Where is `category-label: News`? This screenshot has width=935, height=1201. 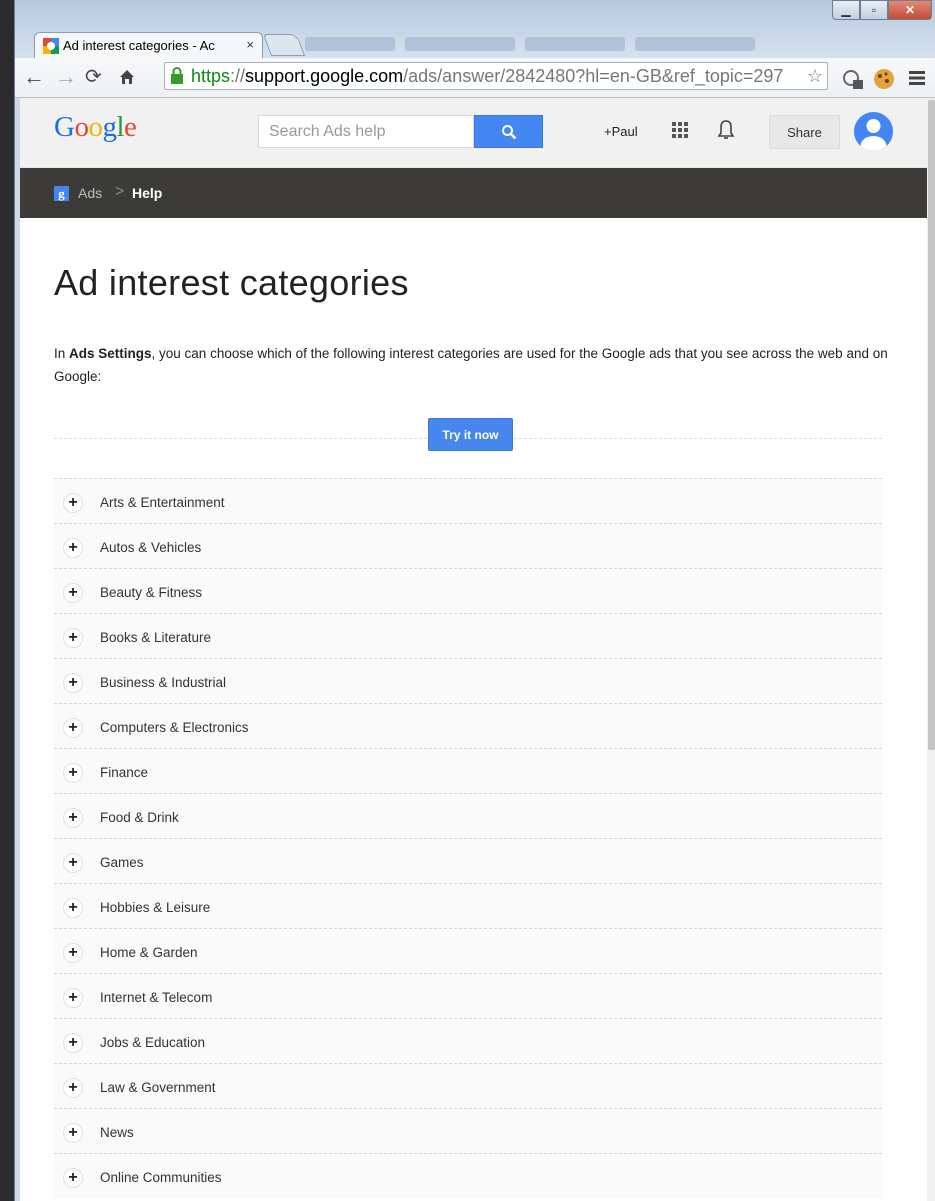
category-label: News is located at coordinates (117, 1132).